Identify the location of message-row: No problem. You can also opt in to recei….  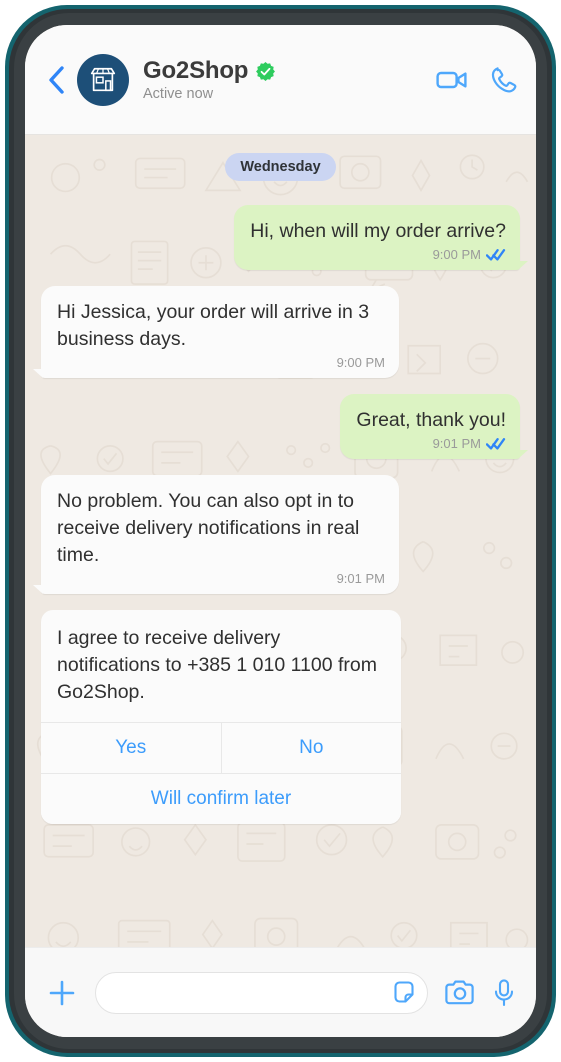
(276, 534).